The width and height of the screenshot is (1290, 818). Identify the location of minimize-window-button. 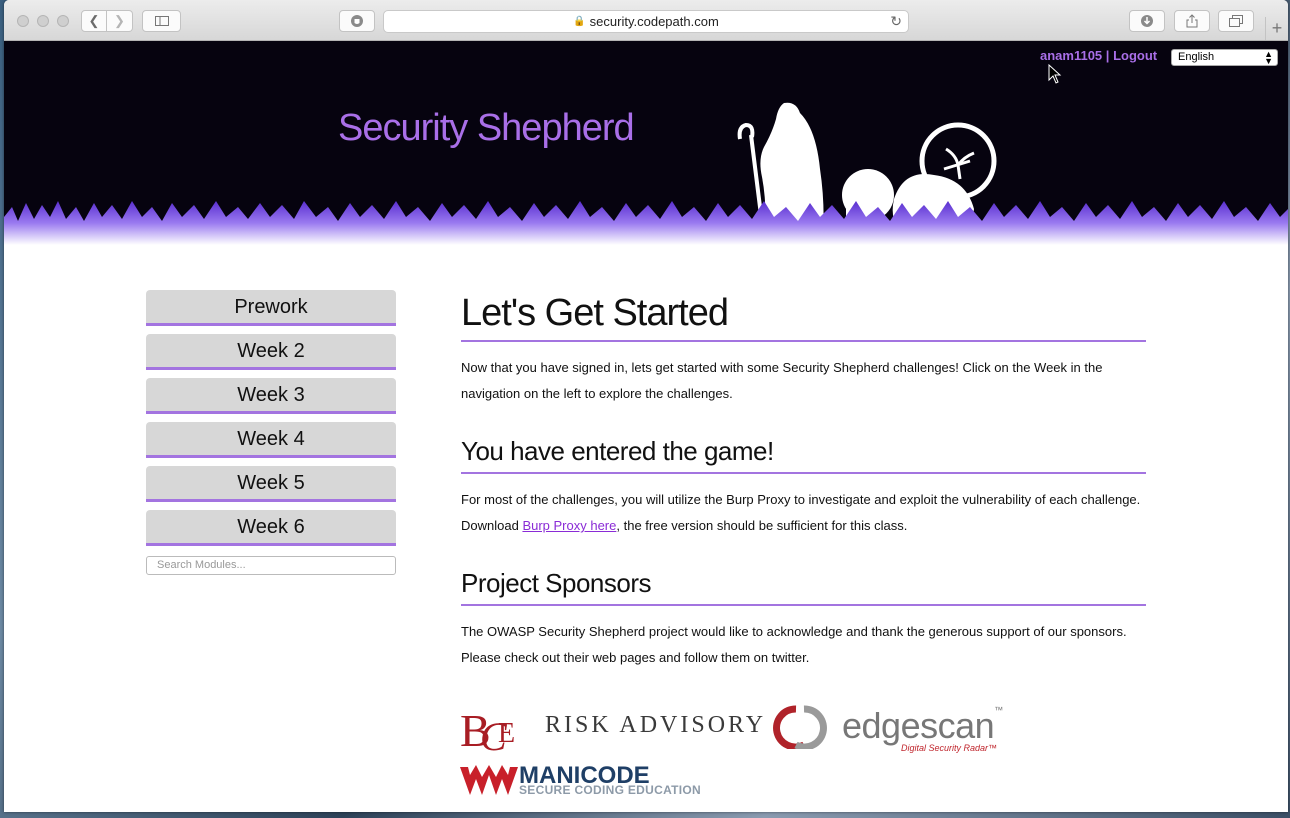
(43, 21).